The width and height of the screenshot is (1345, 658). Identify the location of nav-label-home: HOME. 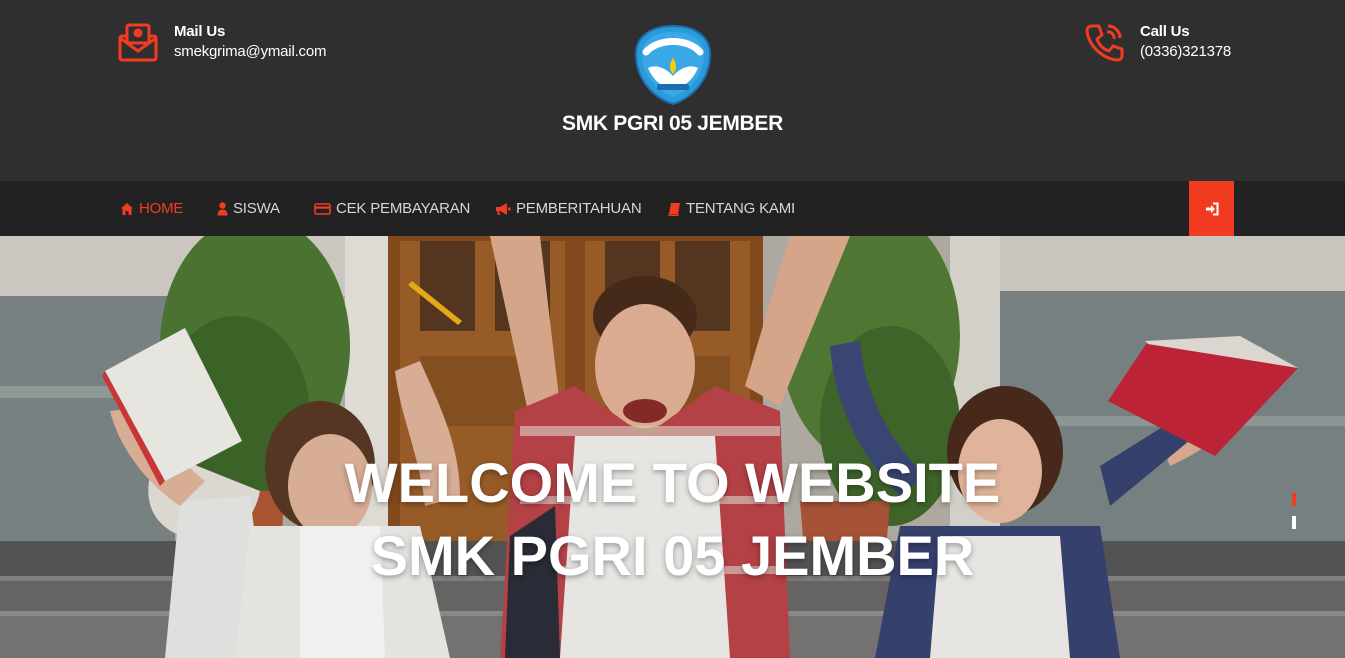
(161, 208).